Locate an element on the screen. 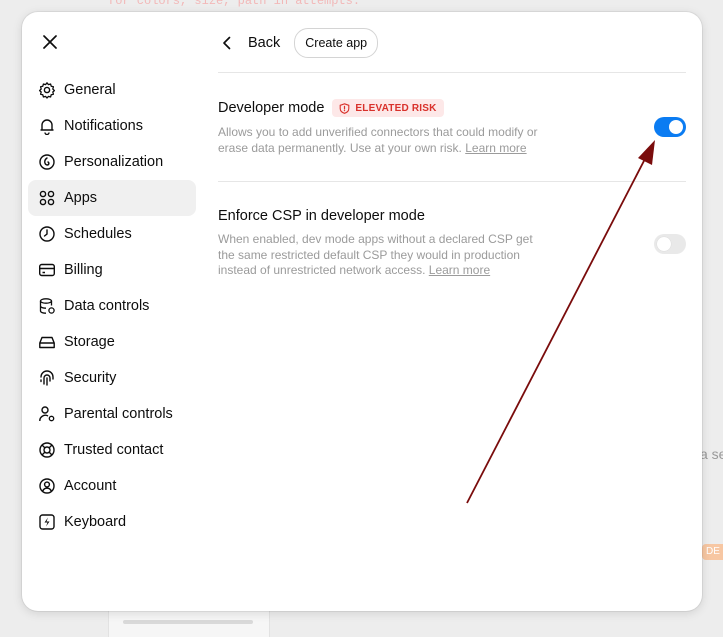  sidebar-item-notifications: Notifications is located at coordinates (112, 126).